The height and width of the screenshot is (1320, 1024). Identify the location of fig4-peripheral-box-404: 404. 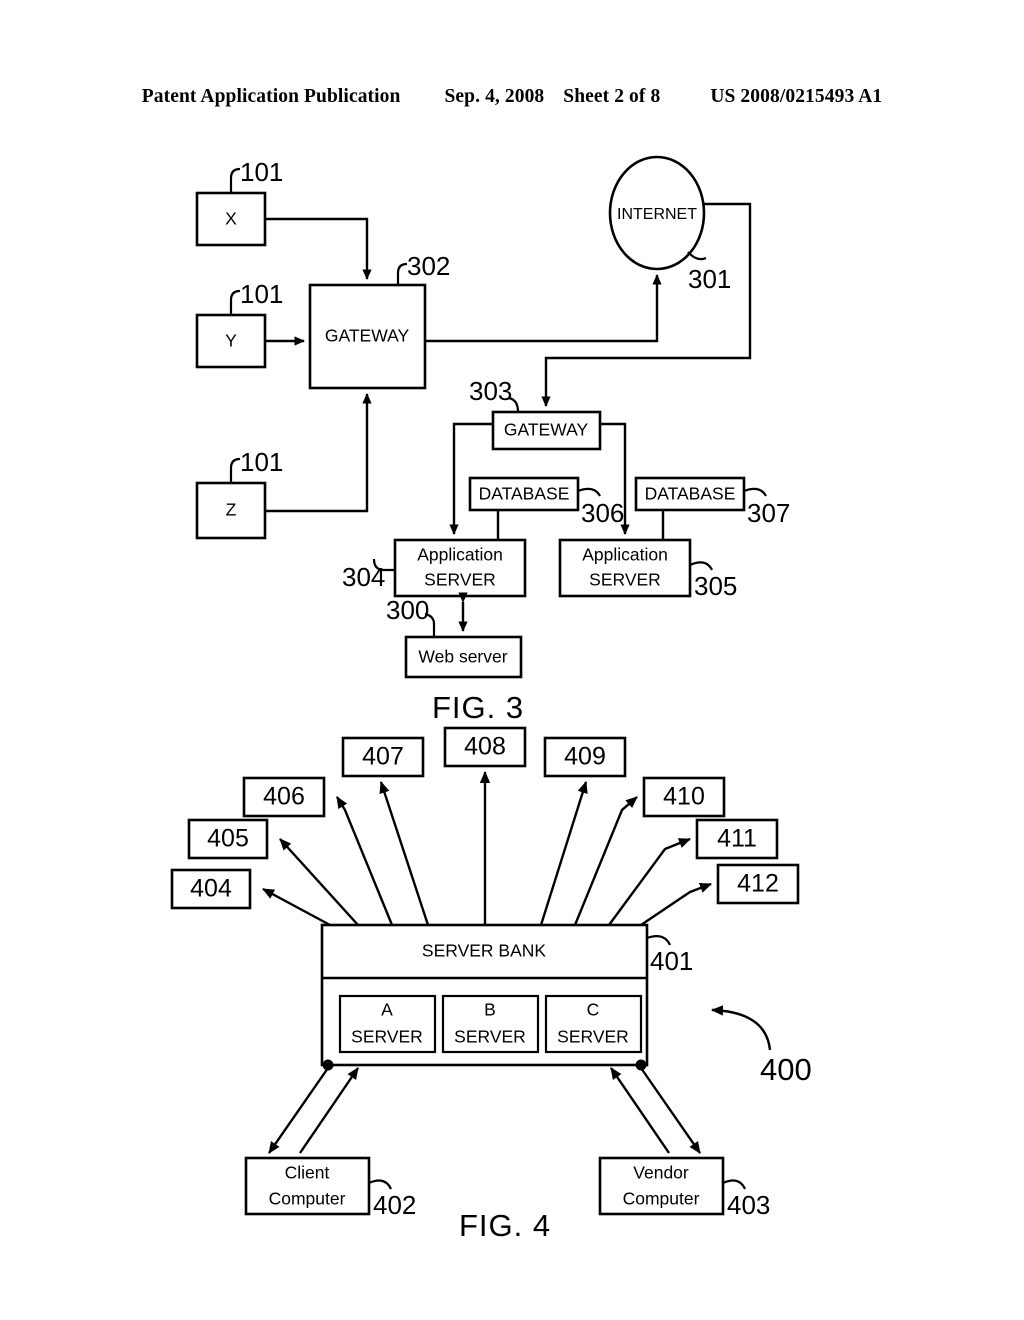
(211, 889).